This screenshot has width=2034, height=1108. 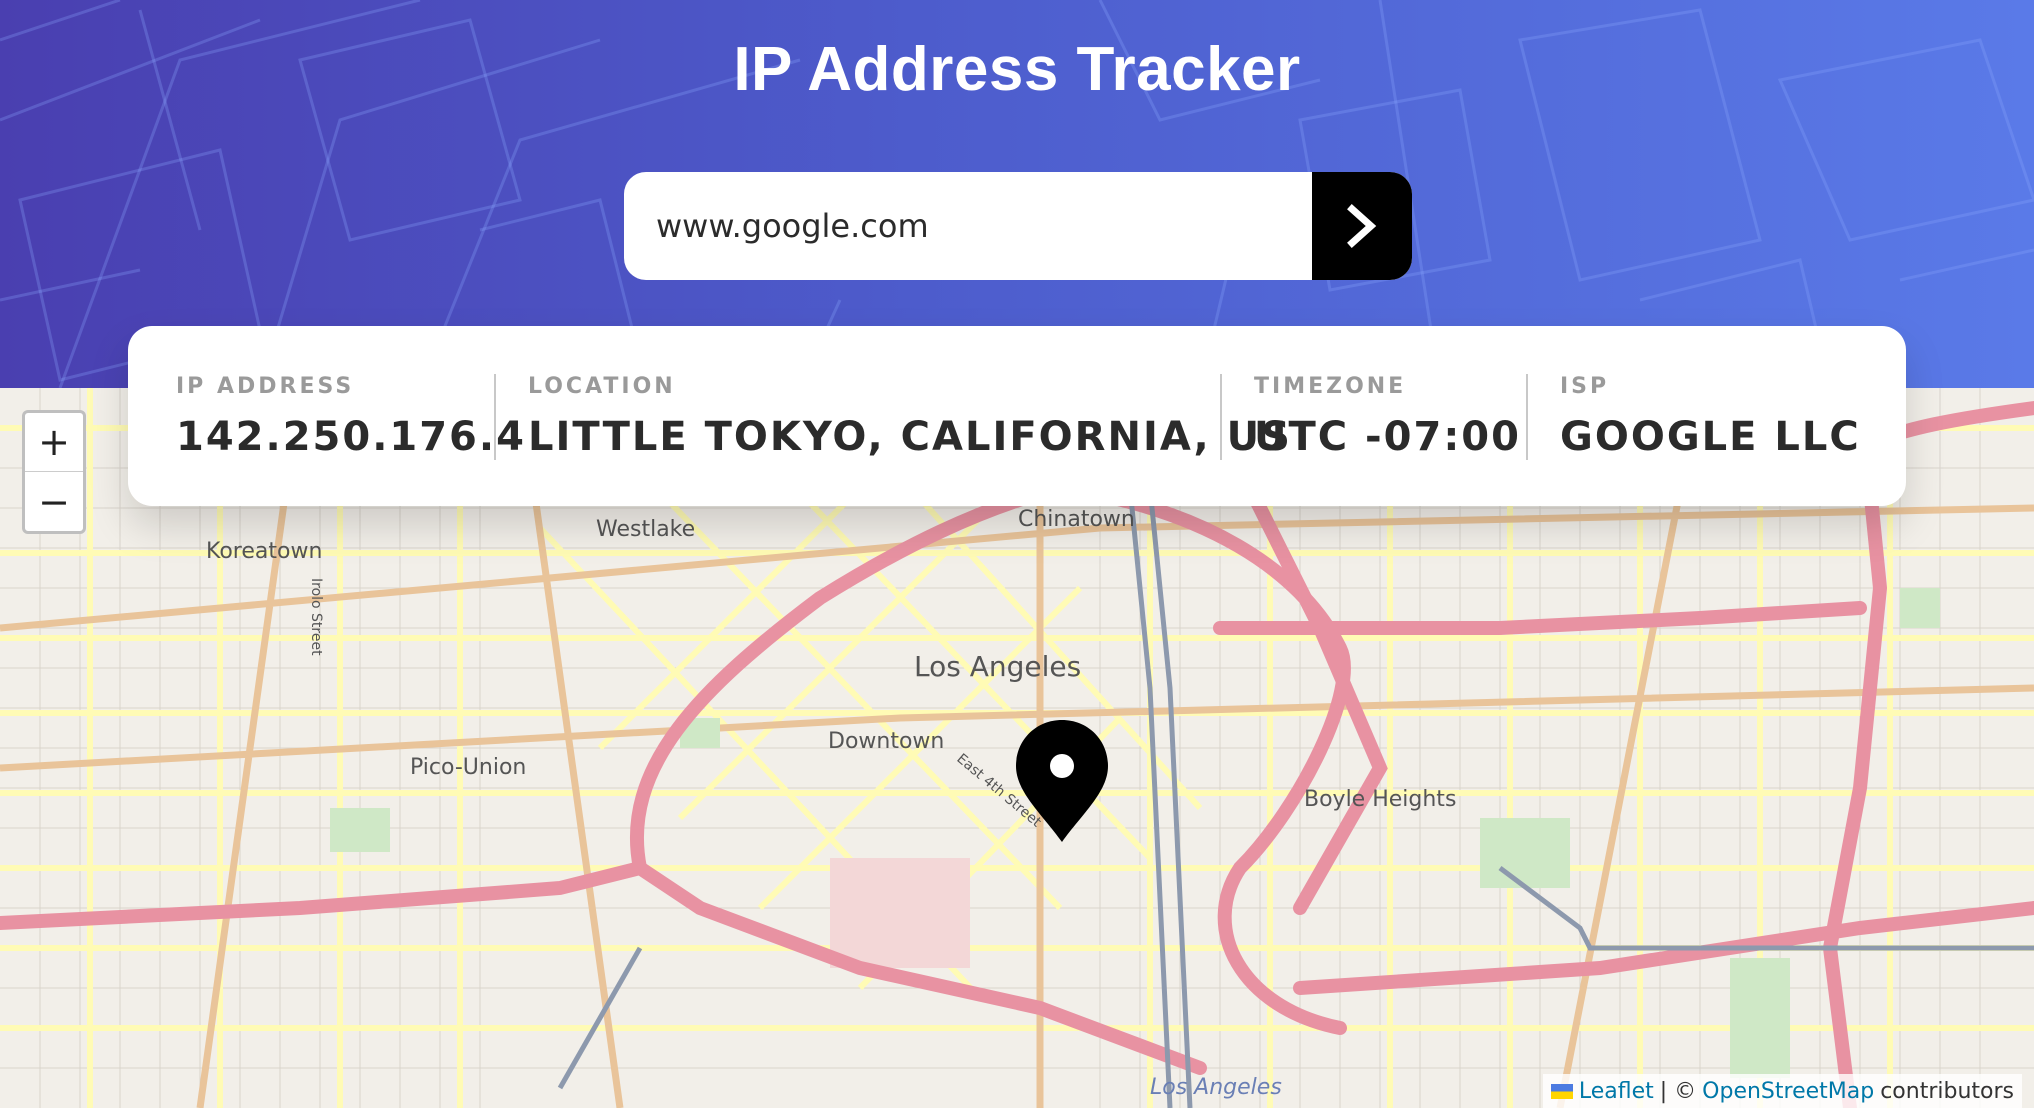 What do you see at coordinates (645, 529) in the screenshot?
I see `map-label-westlake: Westlake` at bounding box center [645, 529].